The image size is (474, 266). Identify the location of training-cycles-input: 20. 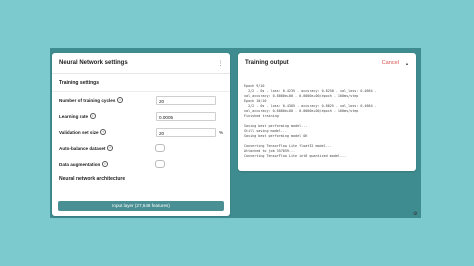
(186, 100).